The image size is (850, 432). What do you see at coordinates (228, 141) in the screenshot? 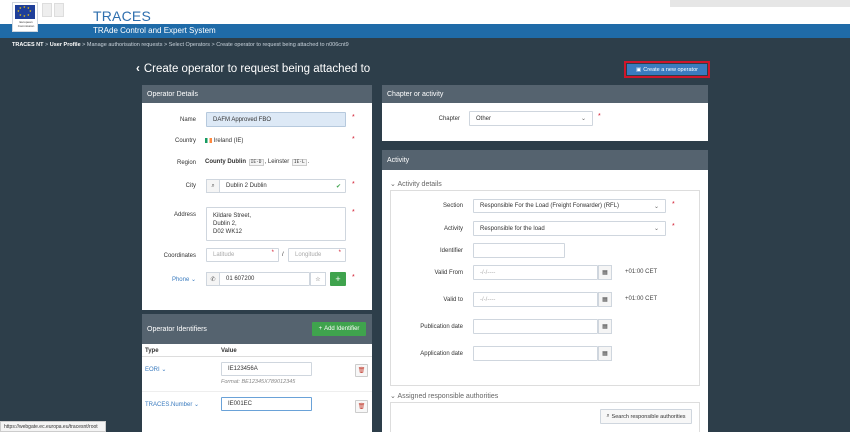
I see `country-text: Ireland (IE)` at bounding box center [228, 141].